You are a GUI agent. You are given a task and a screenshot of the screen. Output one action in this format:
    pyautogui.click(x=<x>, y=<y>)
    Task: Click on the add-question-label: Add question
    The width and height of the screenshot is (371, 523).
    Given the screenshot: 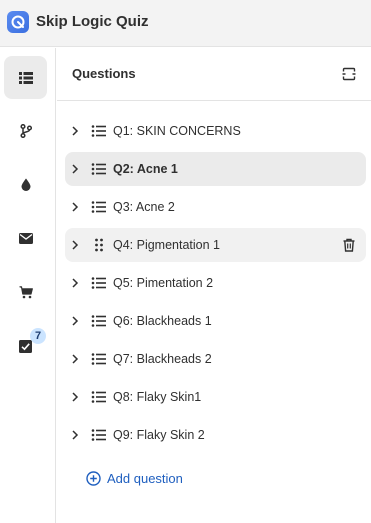 What is the action you would take?
    pyautogui.click(x=145, y=478)
    